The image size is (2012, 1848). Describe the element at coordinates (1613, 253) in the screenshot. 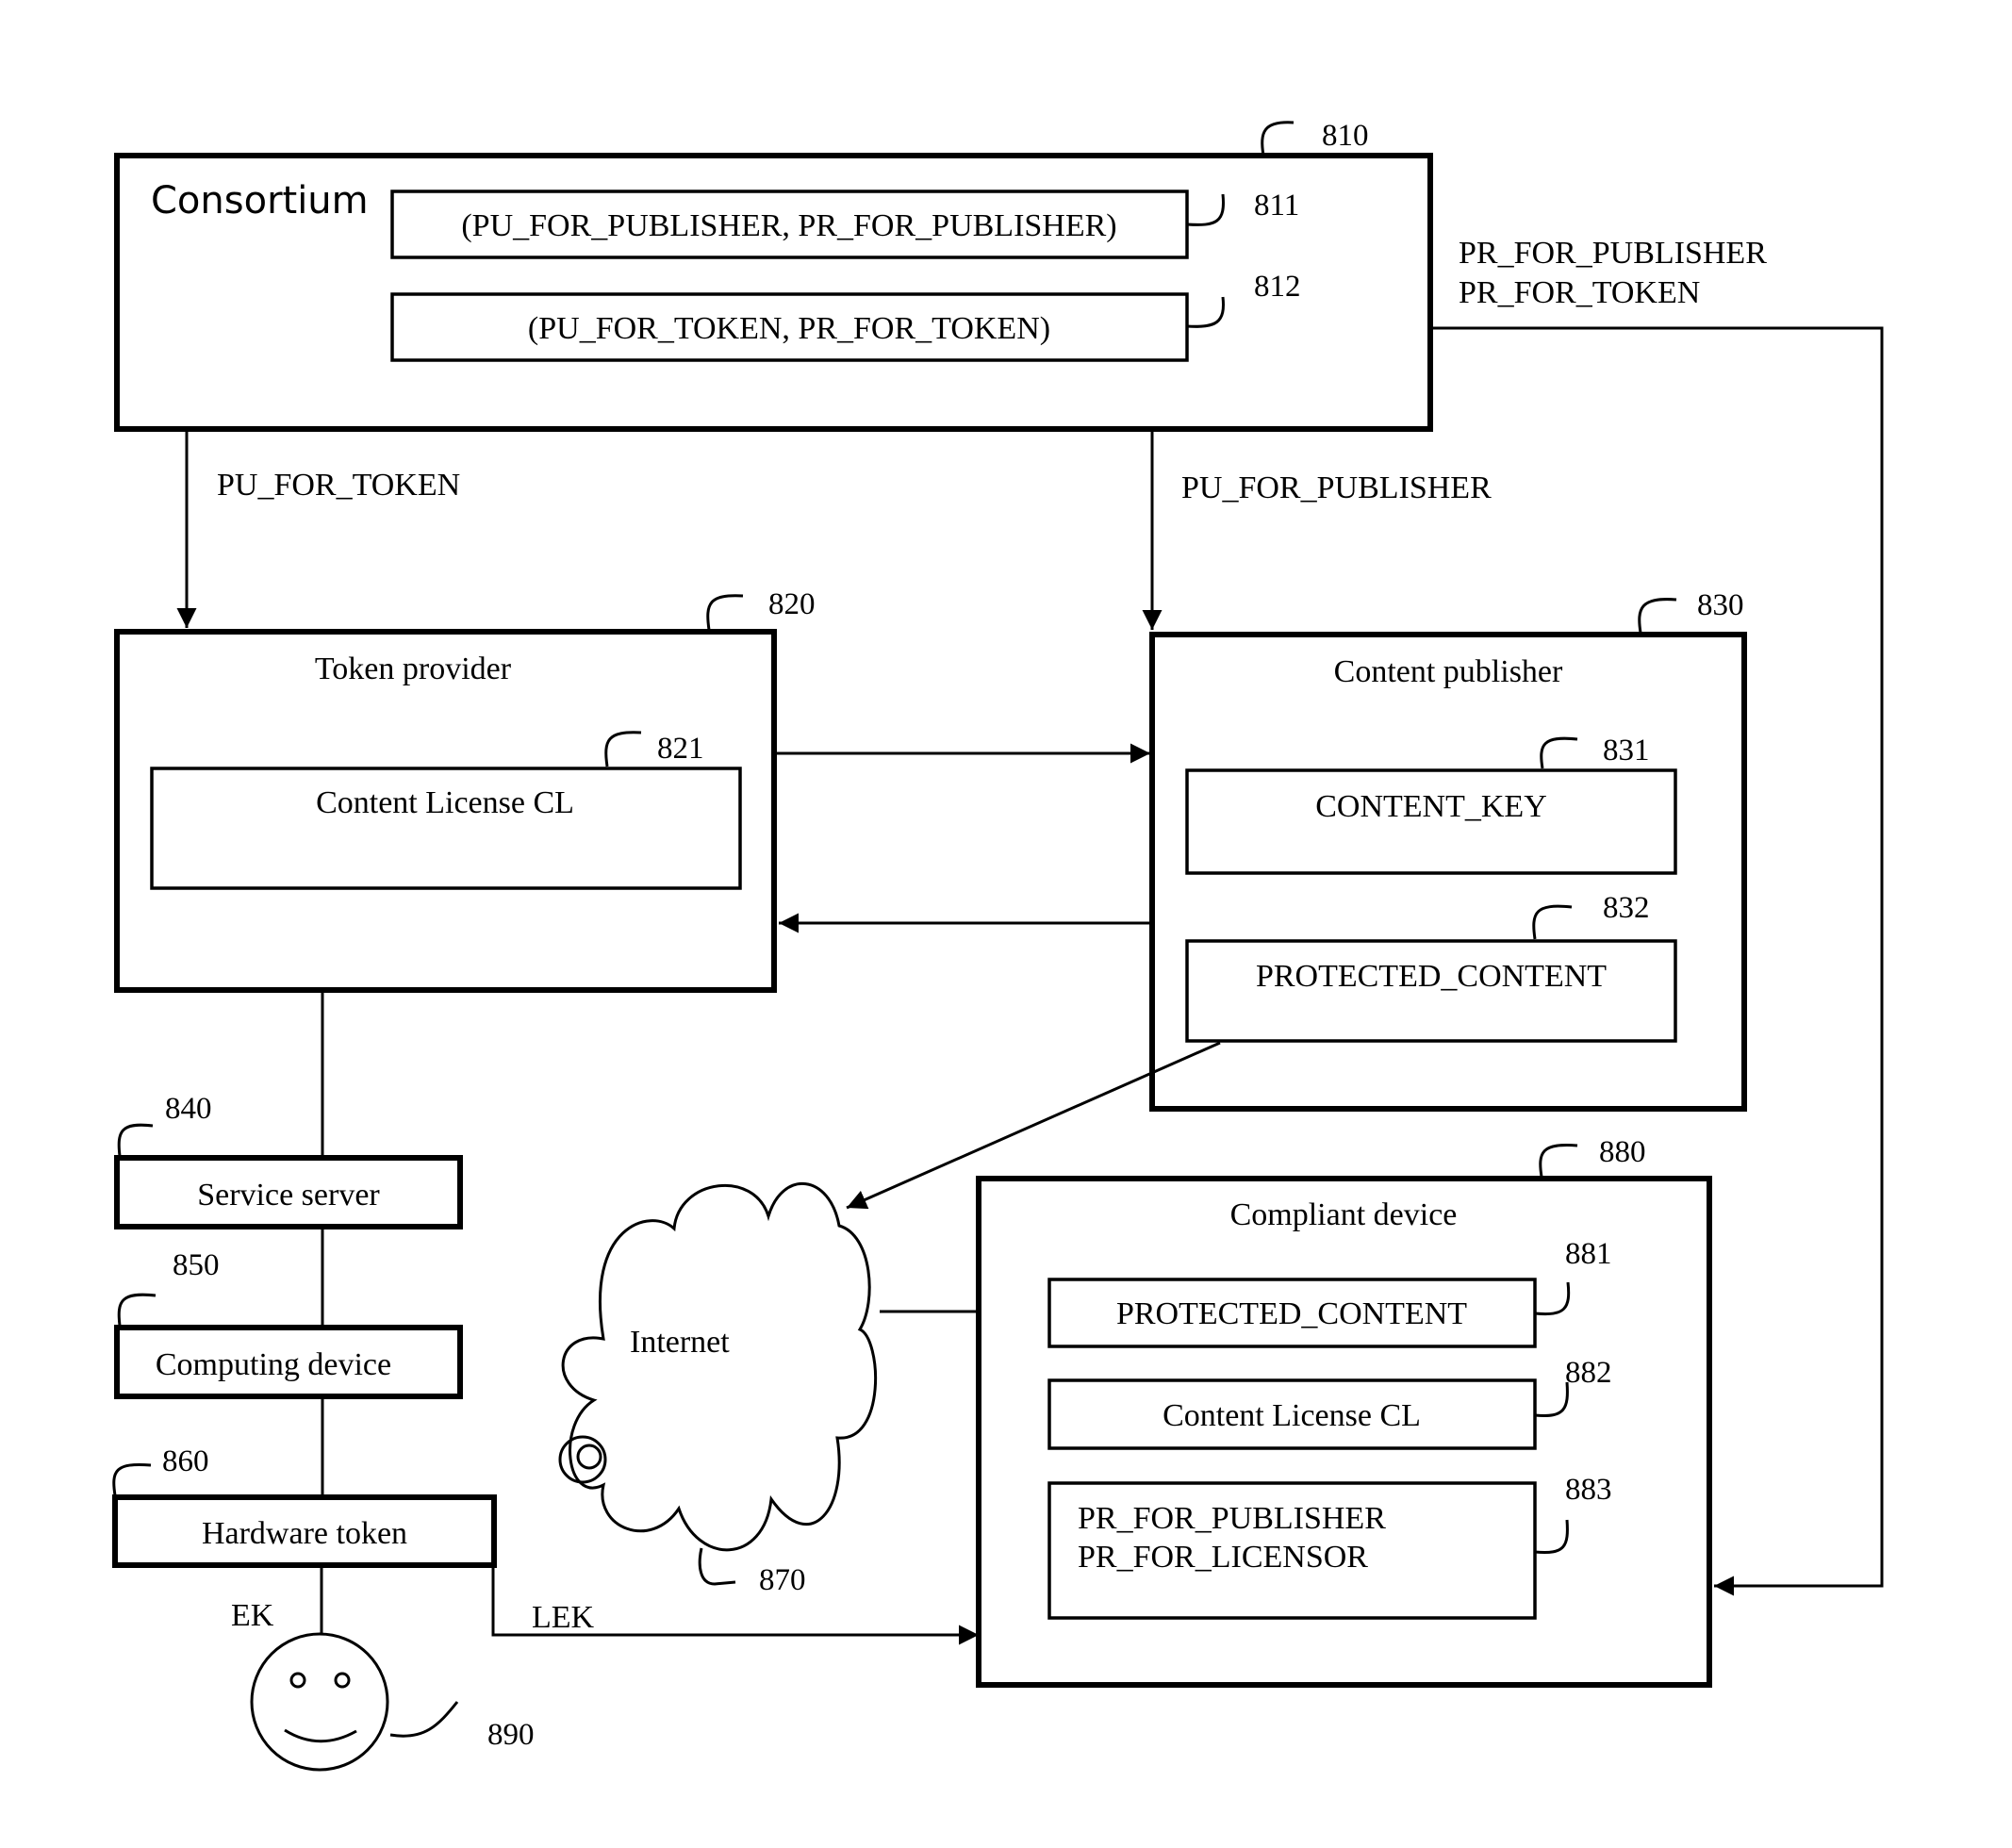

I see `label-pr-for-publisher: PR_FOR_PUBLISHER` at that location.